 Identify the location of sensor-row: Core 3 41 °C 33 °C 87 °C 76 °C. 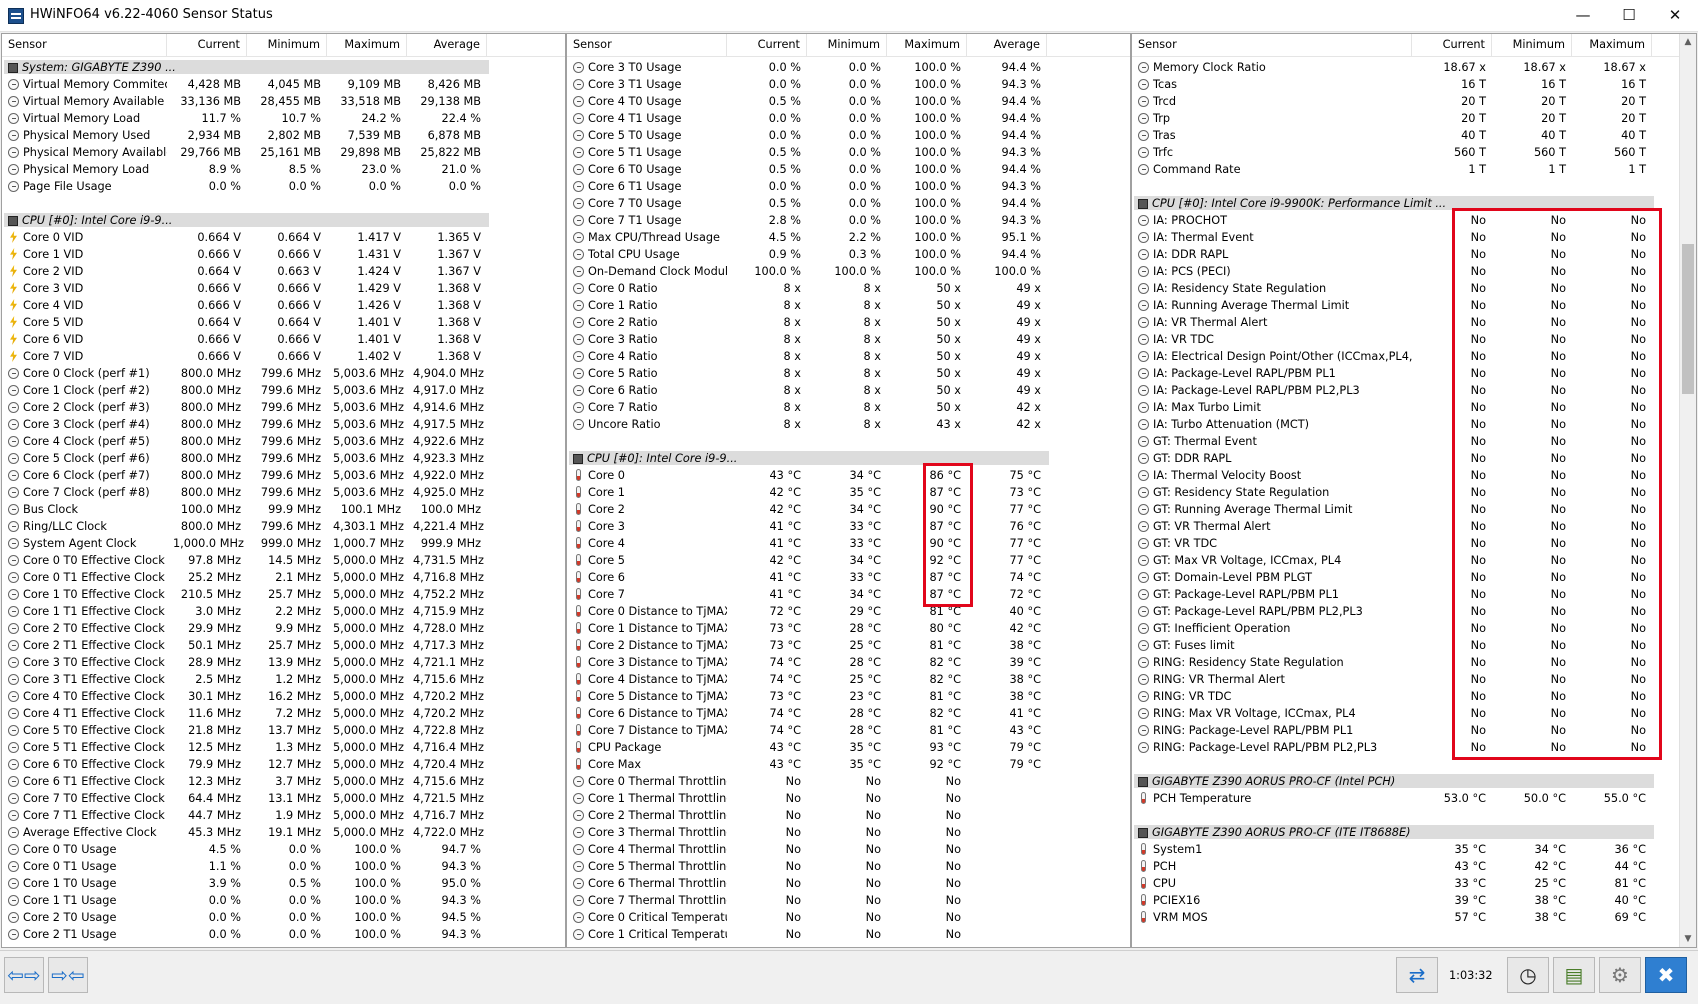
(848, 526).